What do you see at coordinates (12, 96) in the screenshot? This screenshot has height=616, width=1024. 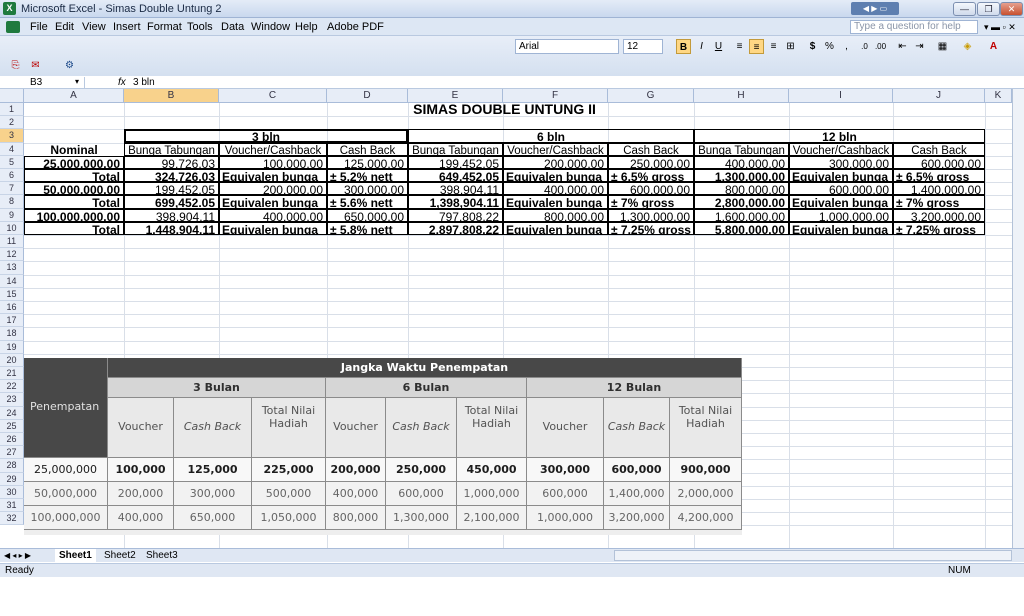 I see `select-all-corner` at bounding box center [12, 96].